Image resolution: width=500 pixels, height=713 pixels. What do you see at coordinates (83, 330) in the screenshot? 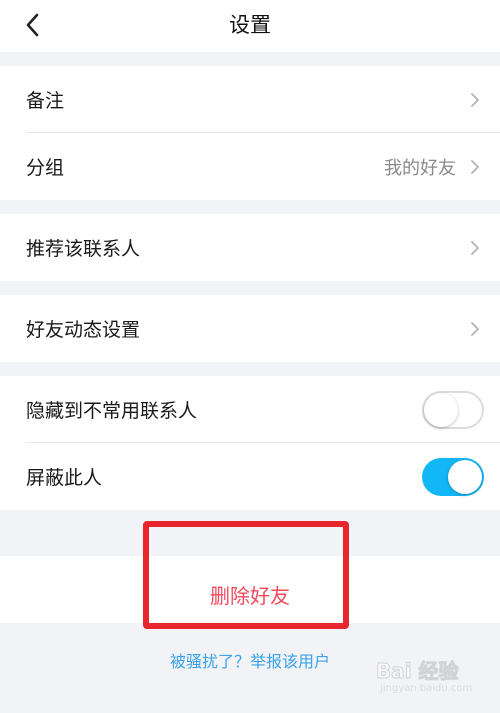
I see `friend-moments-settings-label: 好友动态设置` at bounding box center [83, 330].